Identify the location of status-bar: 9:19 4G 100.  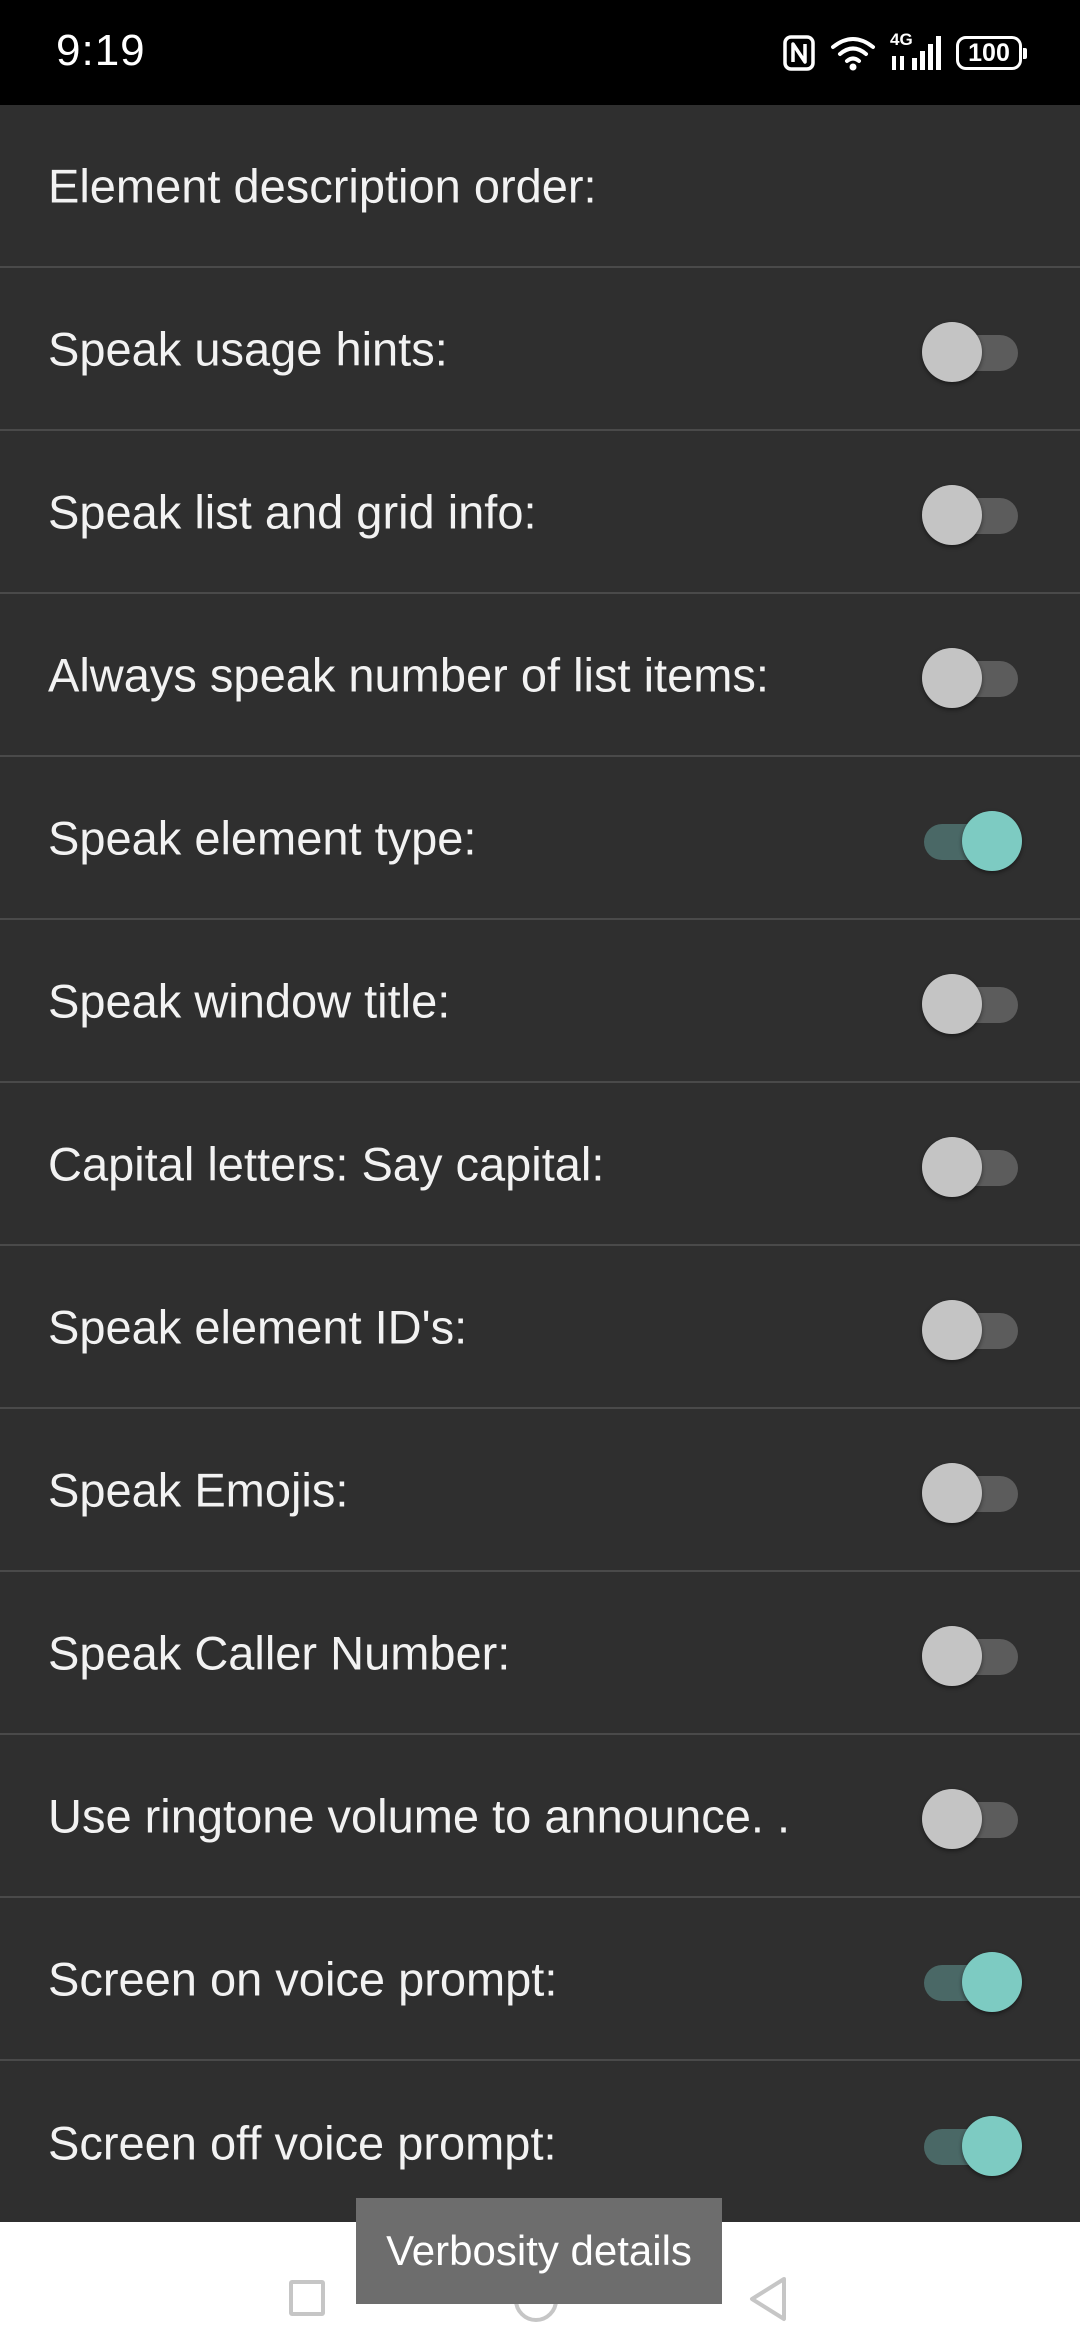
(540, 52).